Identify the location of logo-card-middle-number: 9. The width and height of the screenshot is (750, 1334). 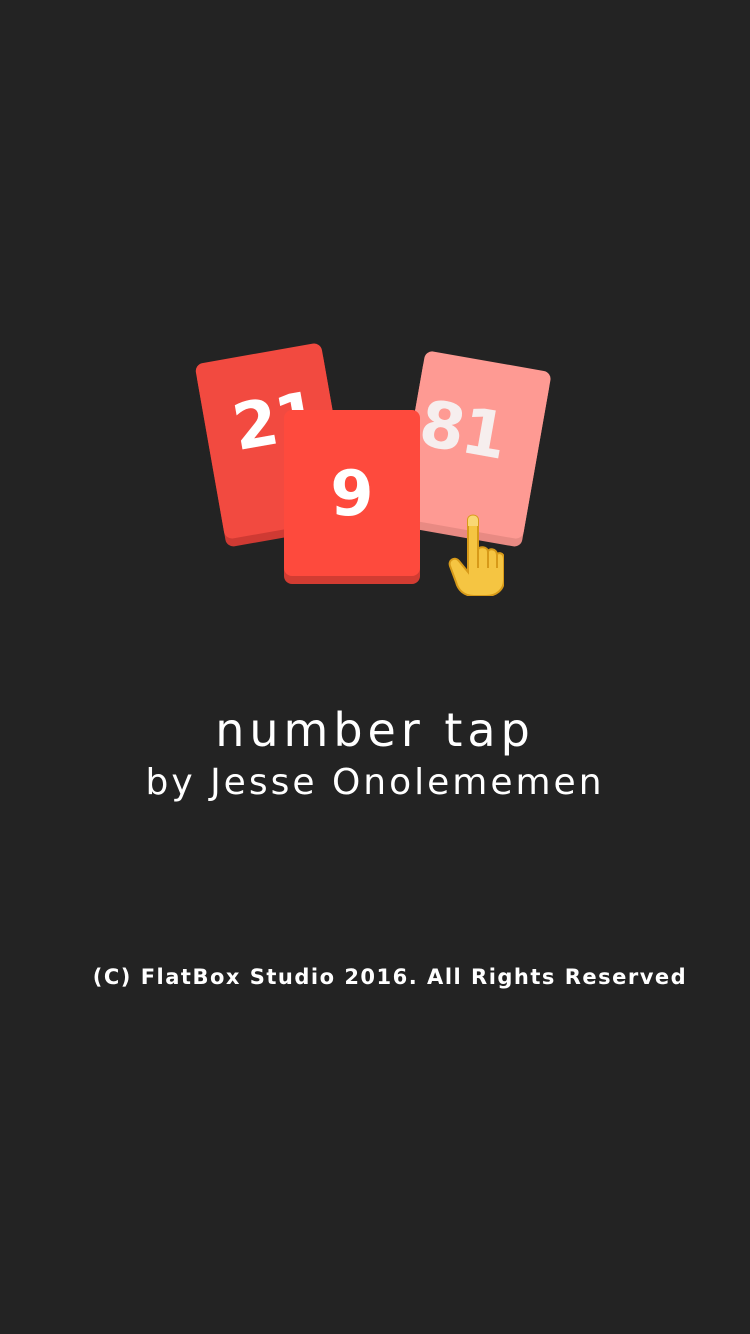
(352, 493).